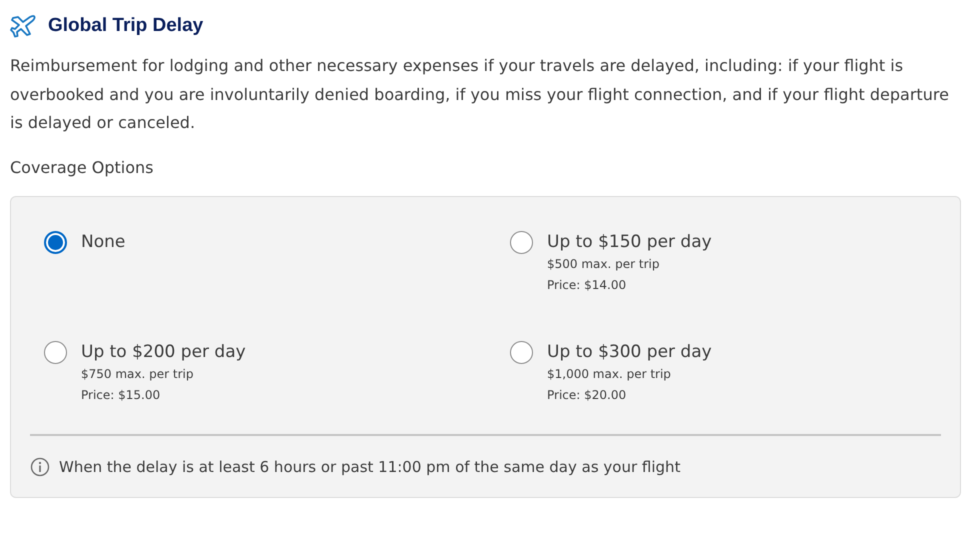  Describe the element at coordinates (369, 467) in the screenshot. I see `note-text: When the delay is at least 6 hours or past 11:00 pm of the same day as your flight` at that location.